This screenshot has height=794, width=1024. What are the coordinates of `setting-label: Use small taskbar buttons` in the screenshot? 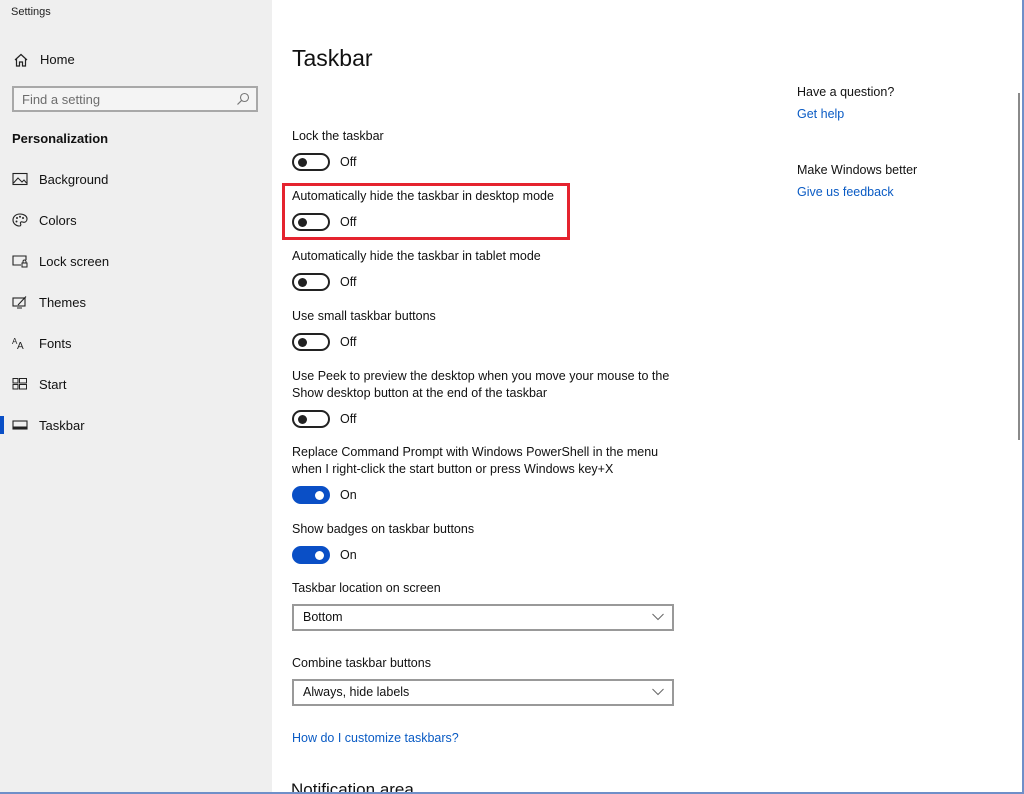 It's located at (364, 316).